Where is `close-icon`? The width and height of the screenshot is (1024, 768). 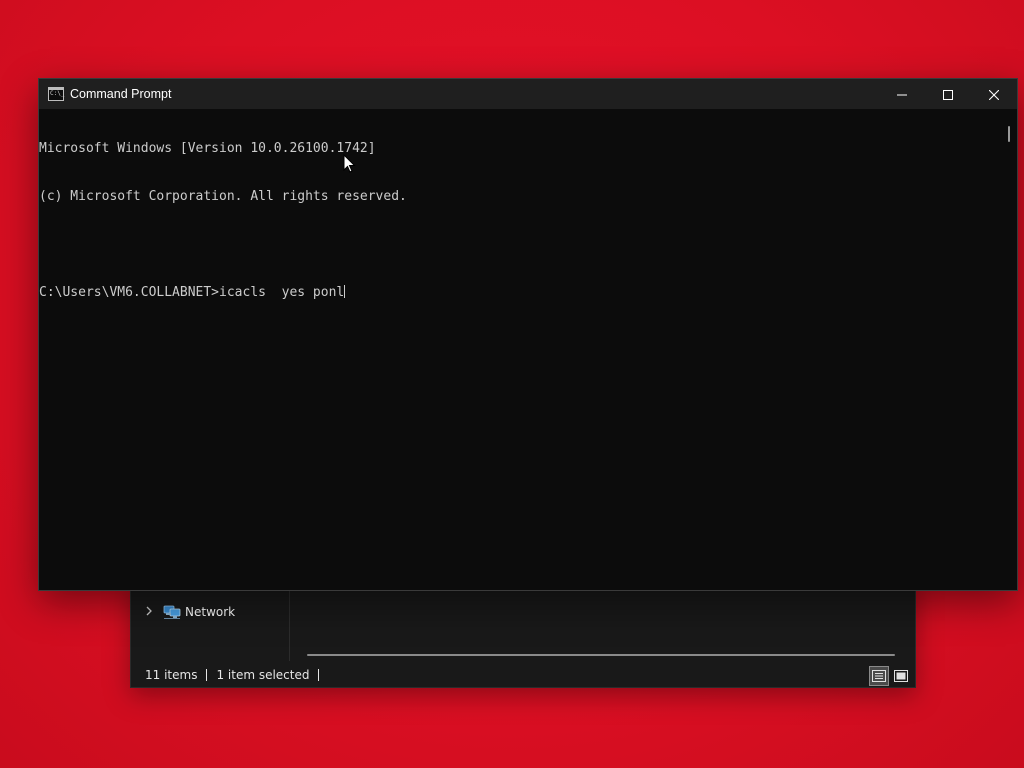 close-icon is located at coordinates (994, 94).